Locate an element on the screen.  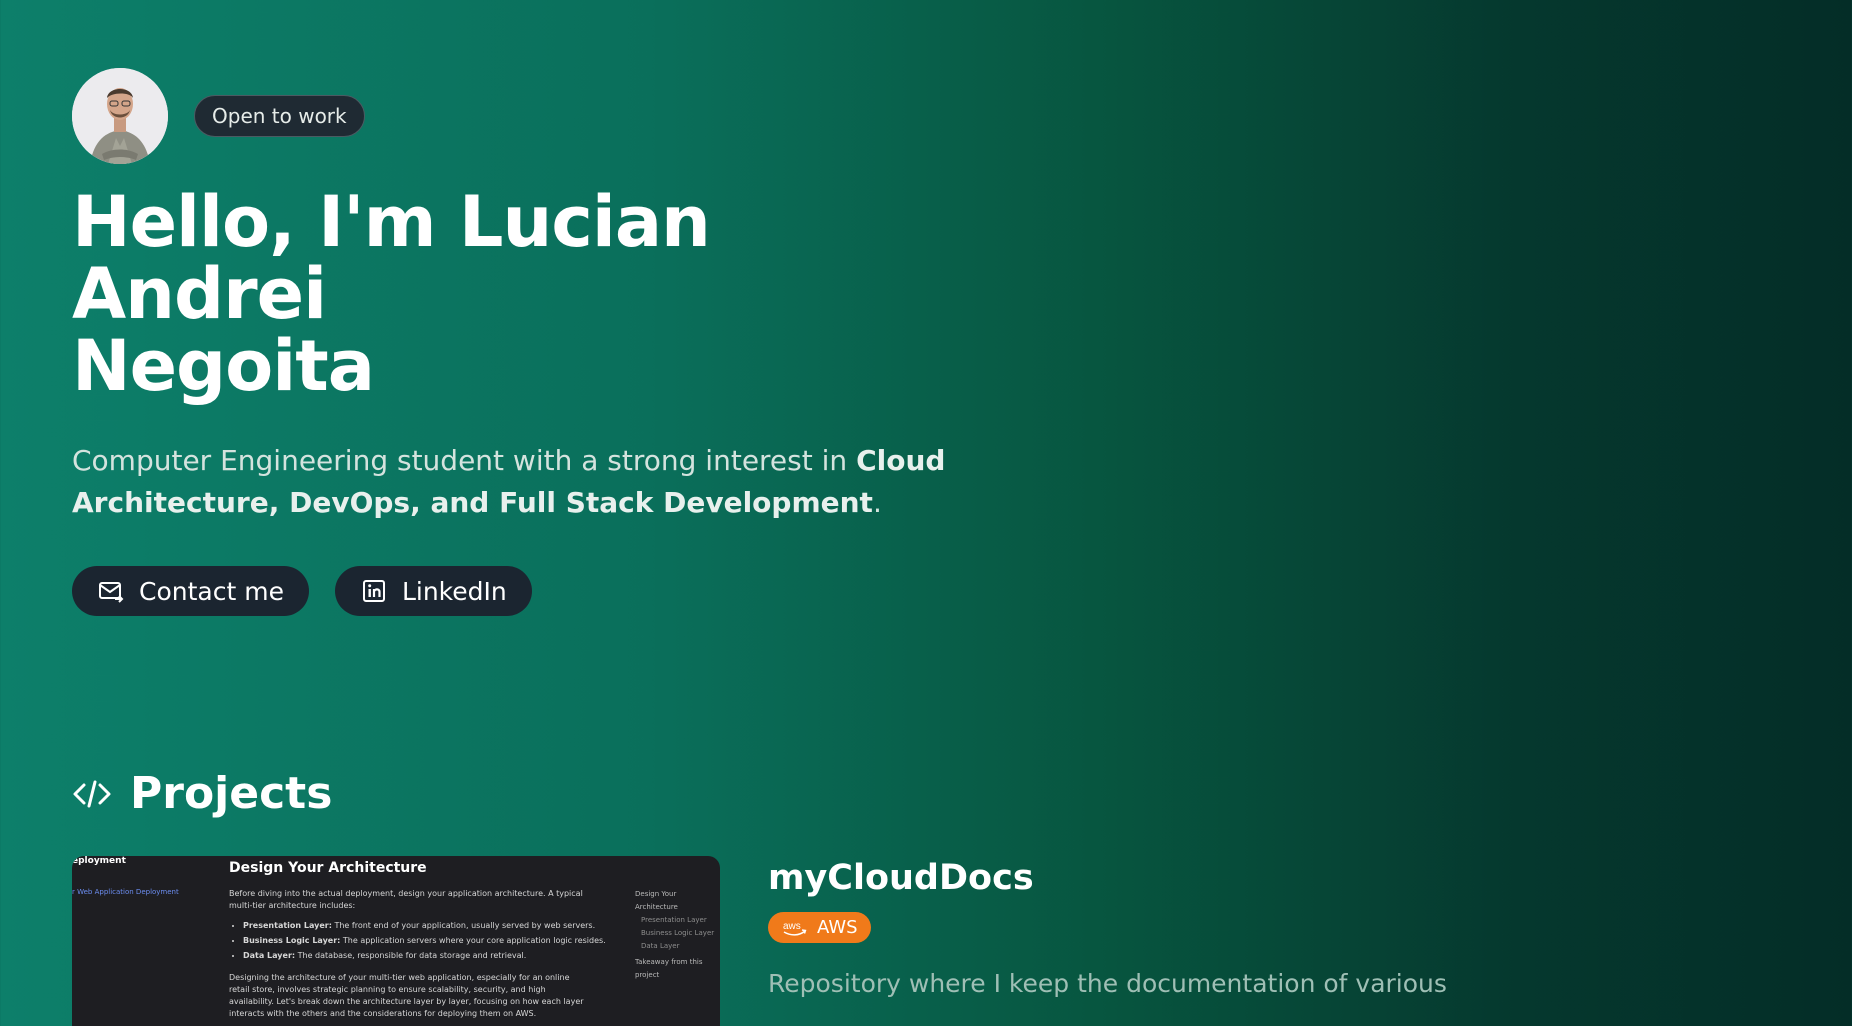
linkedin-icon is located at coordinates (373, 591).